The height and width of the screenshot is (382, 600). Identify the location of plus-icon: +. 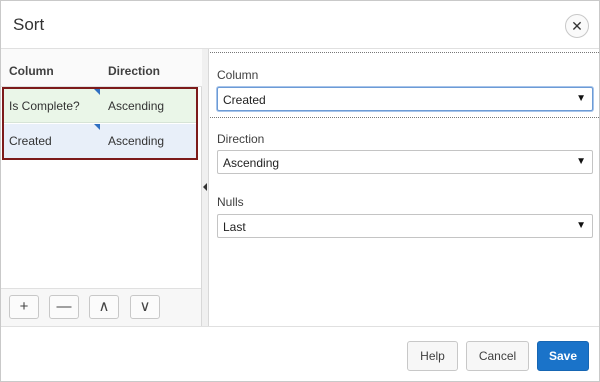
(24, 306).